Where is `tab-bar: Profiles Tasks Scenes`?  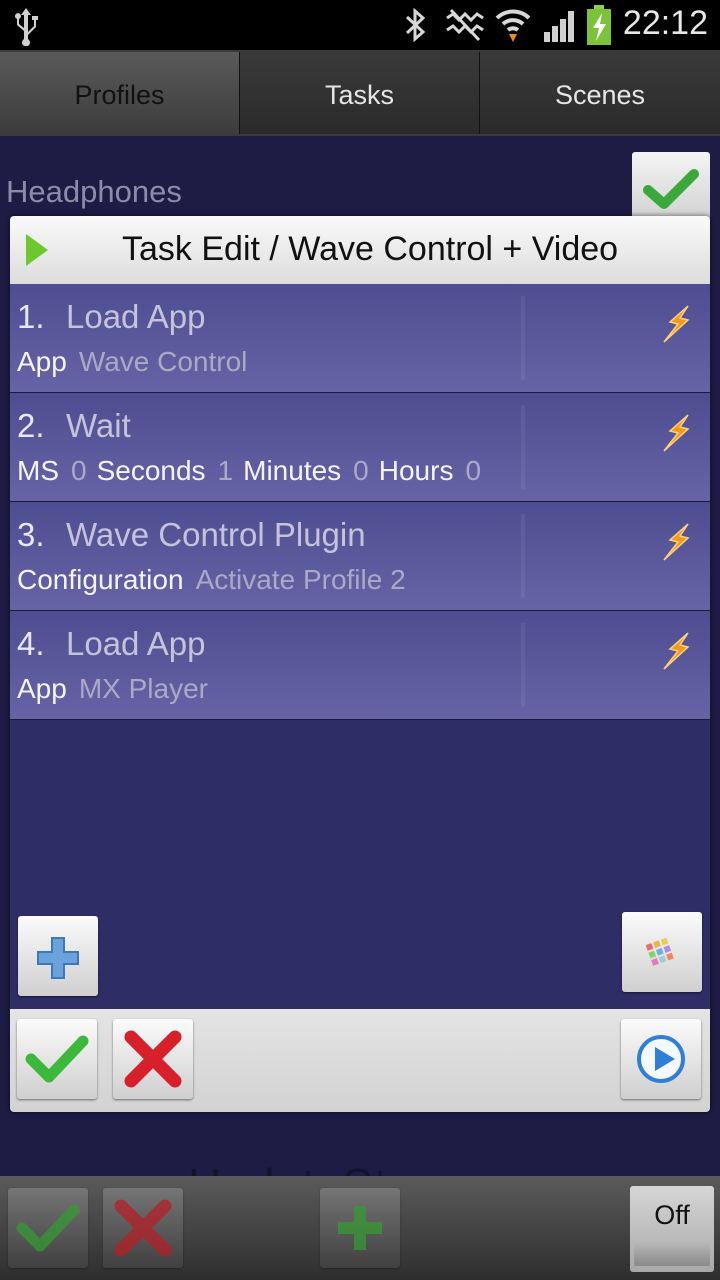
tab-bar: Profiles Tasks Scenes is located at coordinates (360, 93).